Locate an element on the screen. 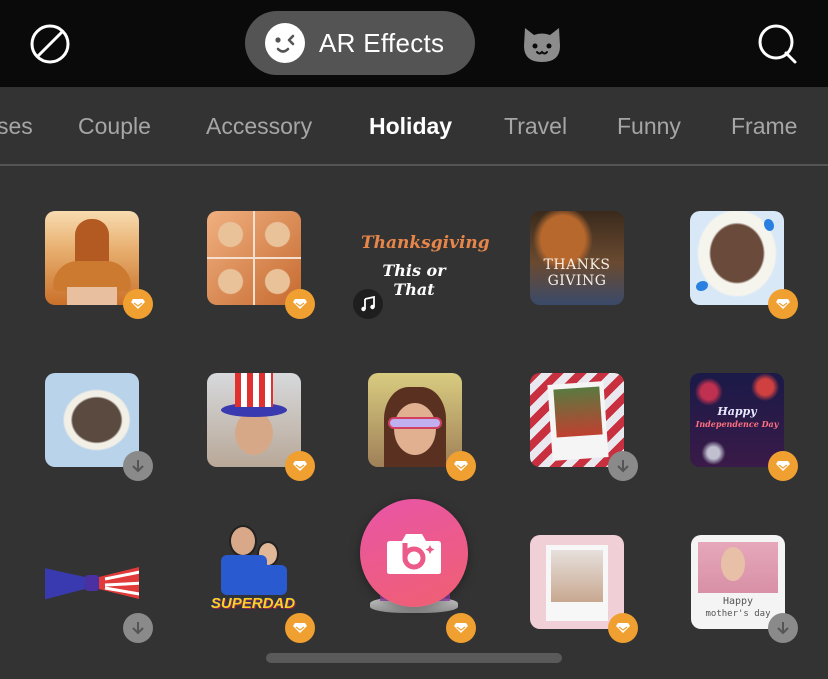 This screenshot has height=679, width=828. tab-holiday: Holiday is located at coordinates (410, 126).